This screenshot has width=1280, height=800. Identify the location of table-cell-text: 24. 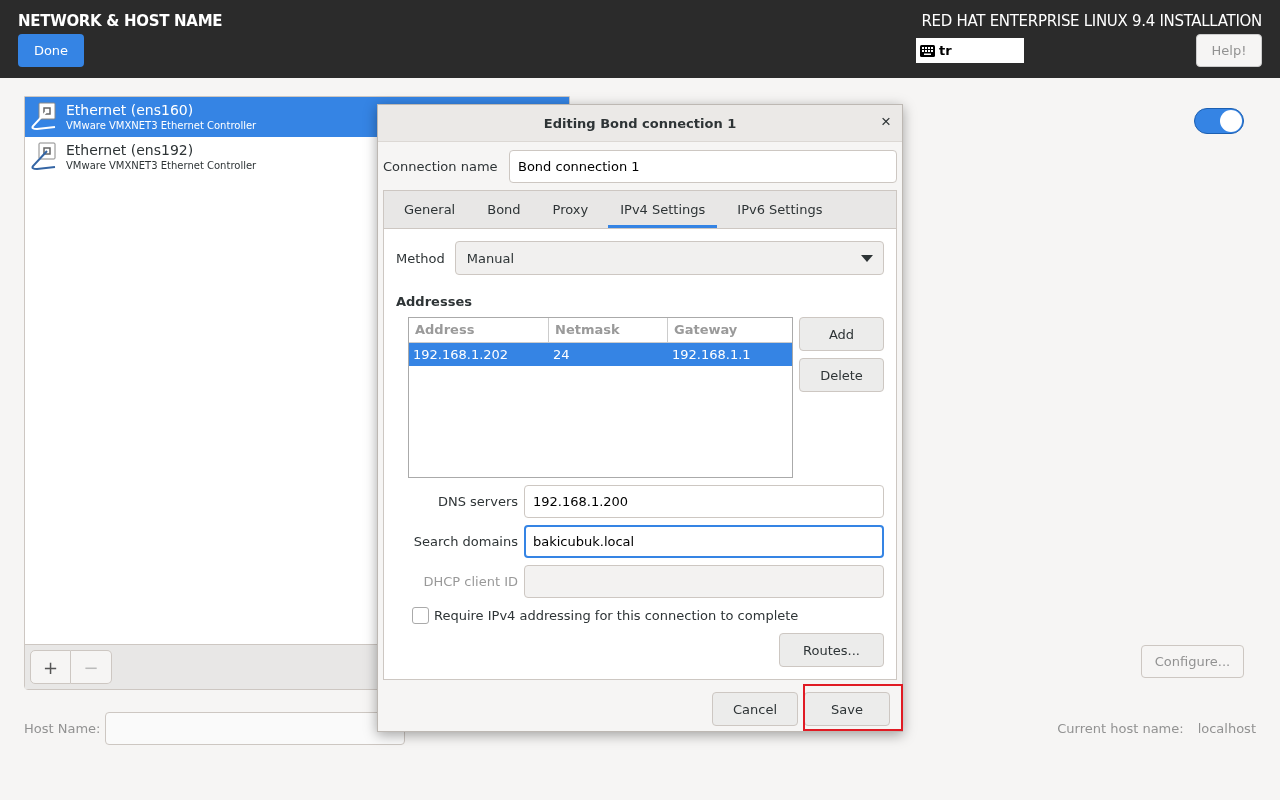
(561, 354).